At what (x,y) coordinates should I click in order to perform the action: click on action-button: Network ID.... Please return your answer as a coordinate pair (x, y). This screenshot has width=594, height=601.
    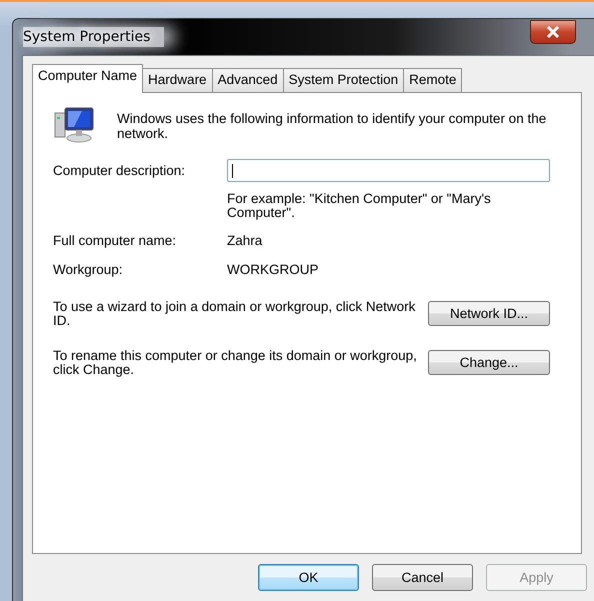
    Looking at the image, I should click on (489, 313).